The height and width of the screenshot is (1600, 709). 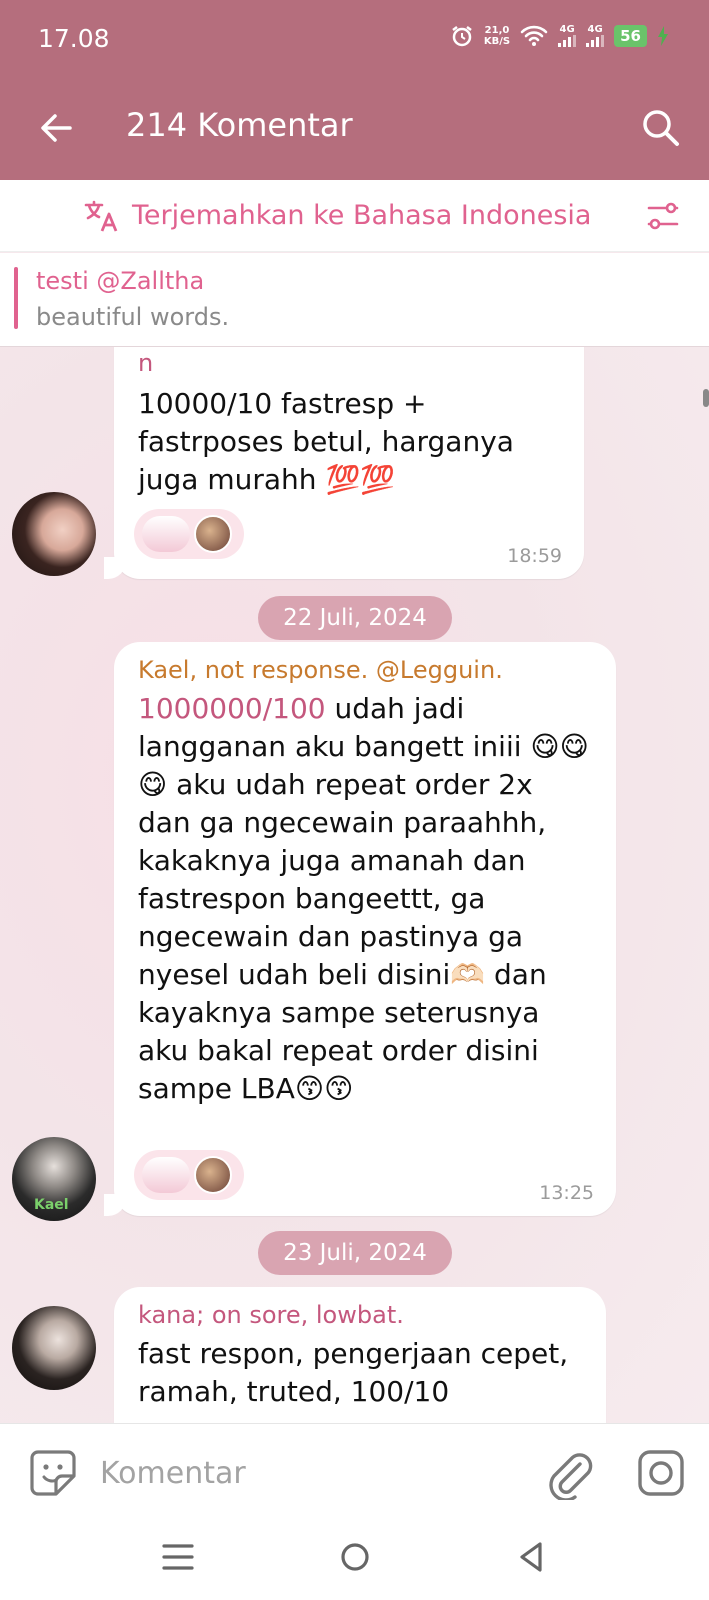 I want to click on status-icons: 21,0 KB/S 4G 4G 56, so click(x=559, y=36).